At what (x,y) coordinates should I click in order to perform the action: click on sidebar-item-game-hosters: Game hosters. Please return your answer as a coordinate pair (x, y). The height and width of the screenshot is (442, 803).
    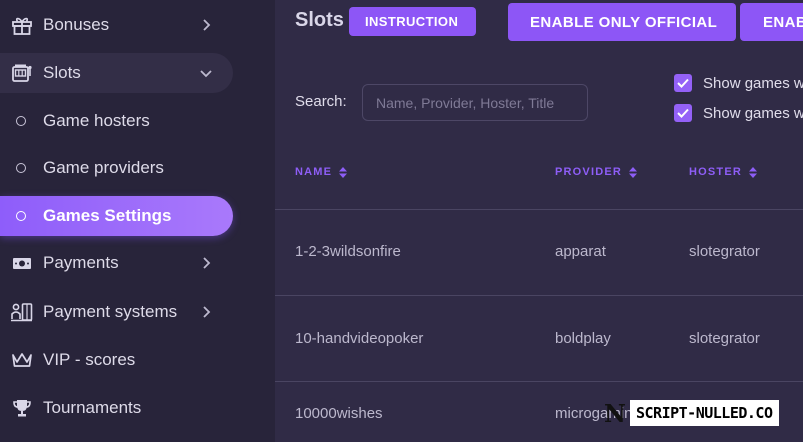
    Looking at the image, I should click on (116, 121).